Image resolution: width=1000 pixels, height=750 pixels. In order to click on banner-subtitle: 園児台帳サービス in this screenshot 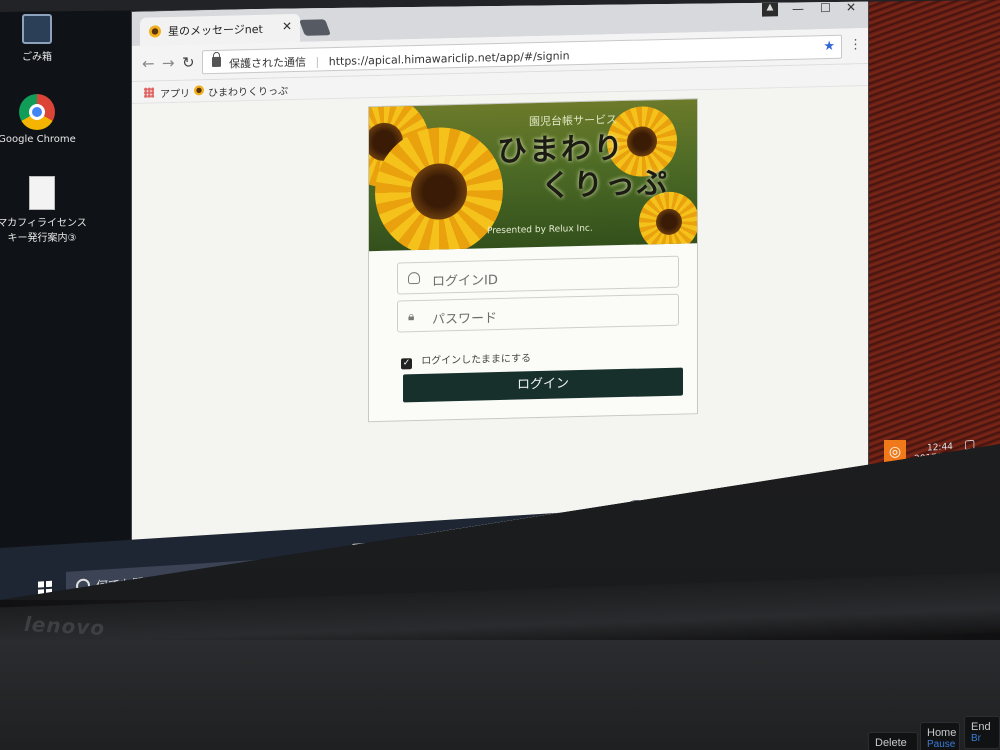, I will do `click(573, 121)`.